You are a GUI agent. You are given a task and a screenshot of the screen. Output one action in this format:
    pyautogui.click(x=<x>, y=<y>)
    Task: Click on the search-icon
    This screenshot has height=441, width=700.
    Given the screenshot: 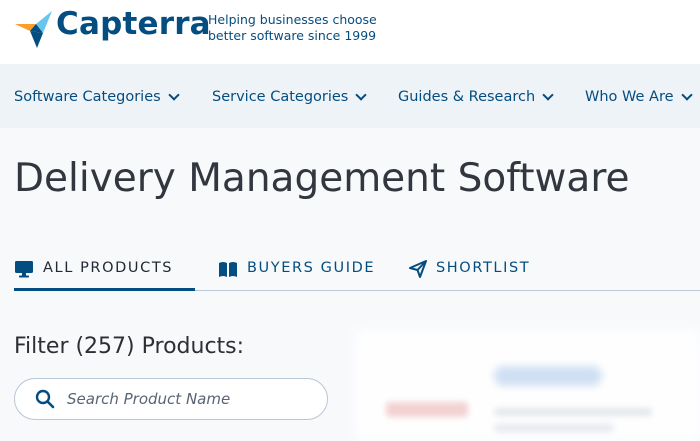 What is the action you would take?
    pyautogui.click(x=45, y=399)
    